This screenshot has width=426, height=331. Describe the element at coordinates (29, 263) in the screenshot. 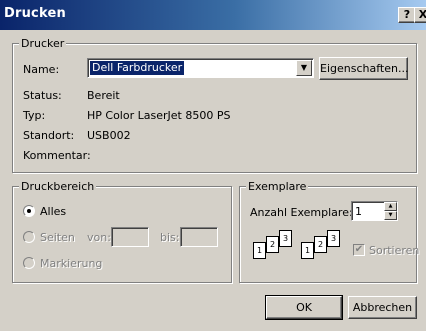

I see `radio-selection` at that location.